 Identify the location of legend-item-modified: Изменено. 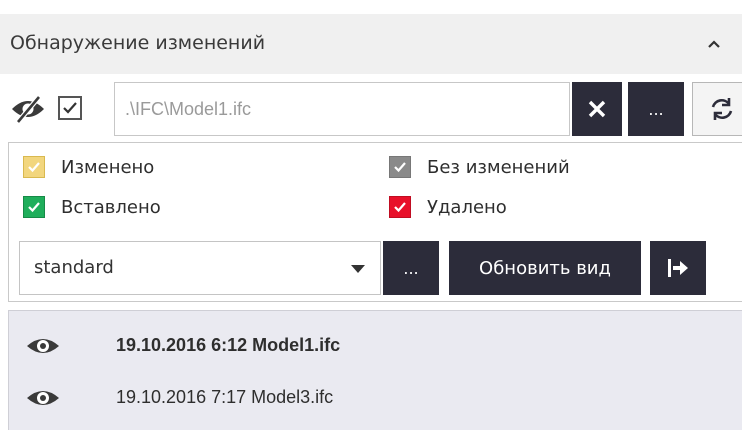
(88, 167).